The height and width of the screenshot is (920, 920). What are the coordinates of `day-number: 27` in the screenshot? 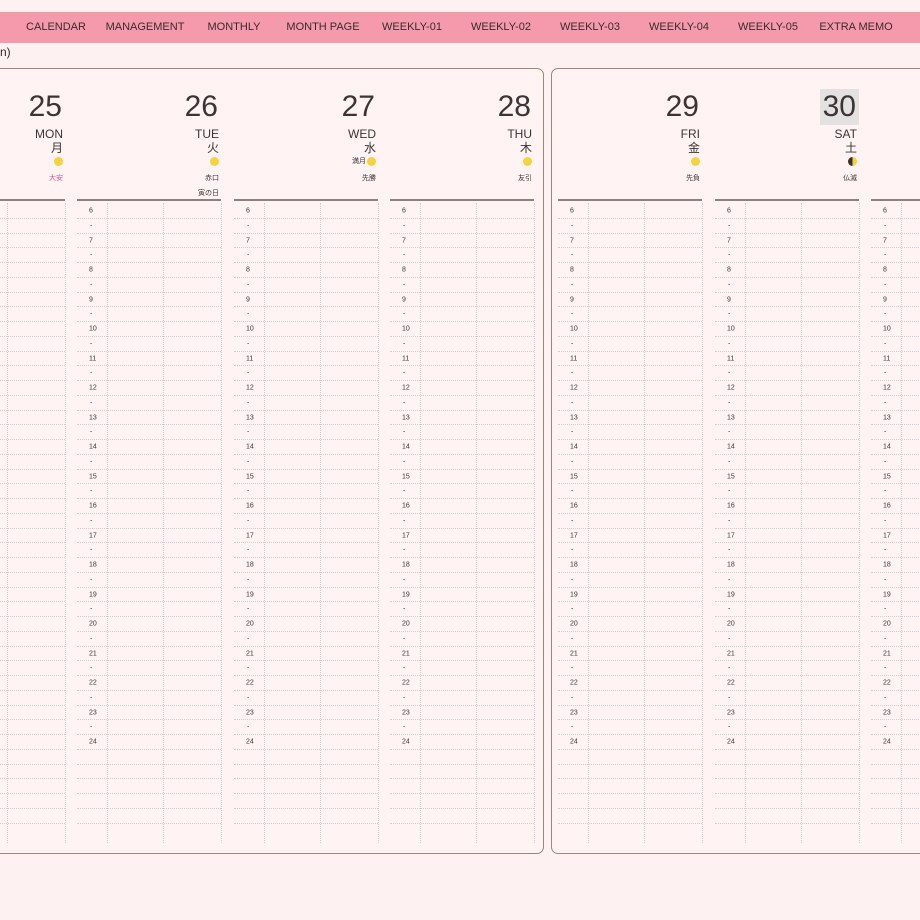 It's located at (358, 107).